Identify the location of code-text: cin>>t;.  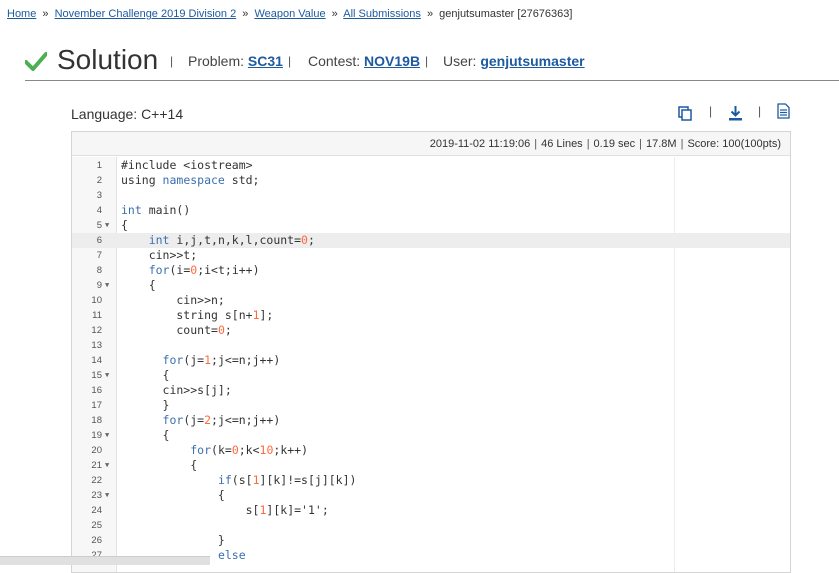
(159, 255).